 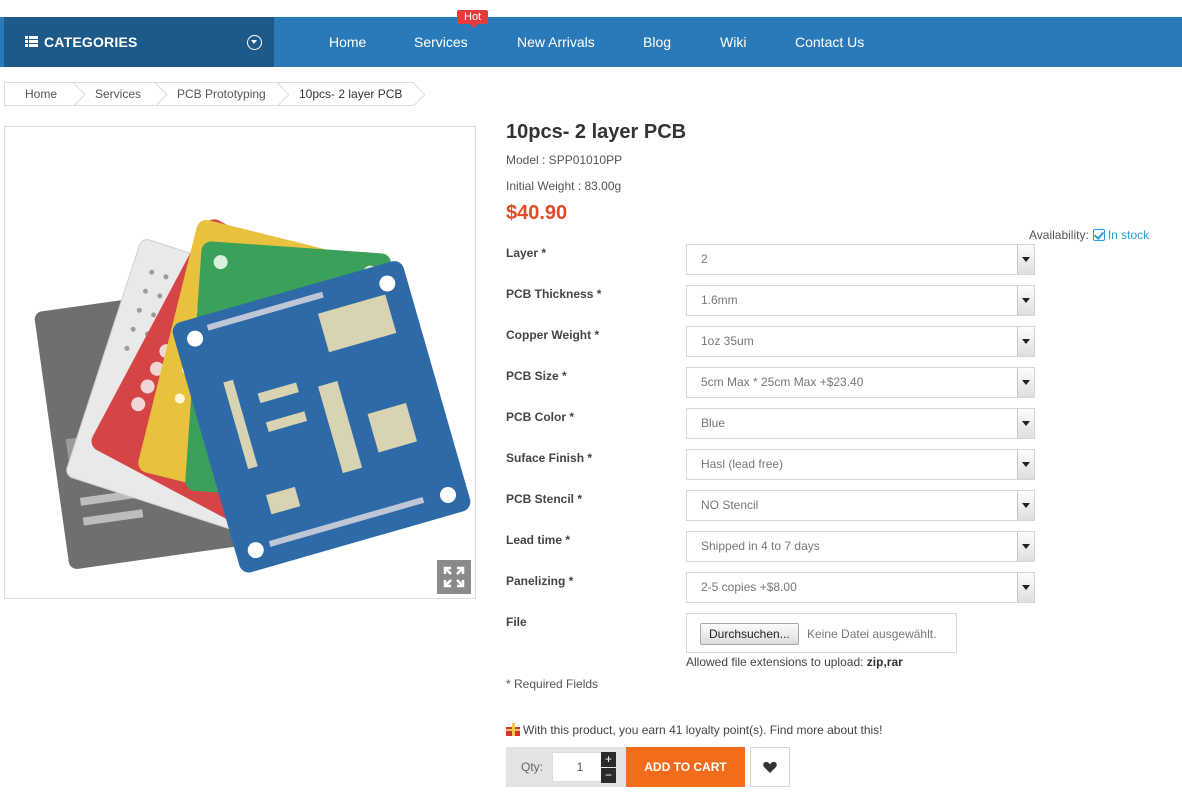 What do you see at coordinates (536, 376) in the screenshot?
I see `option-label-pcb-size: PCB Size *` at bounding box center [536, 376].